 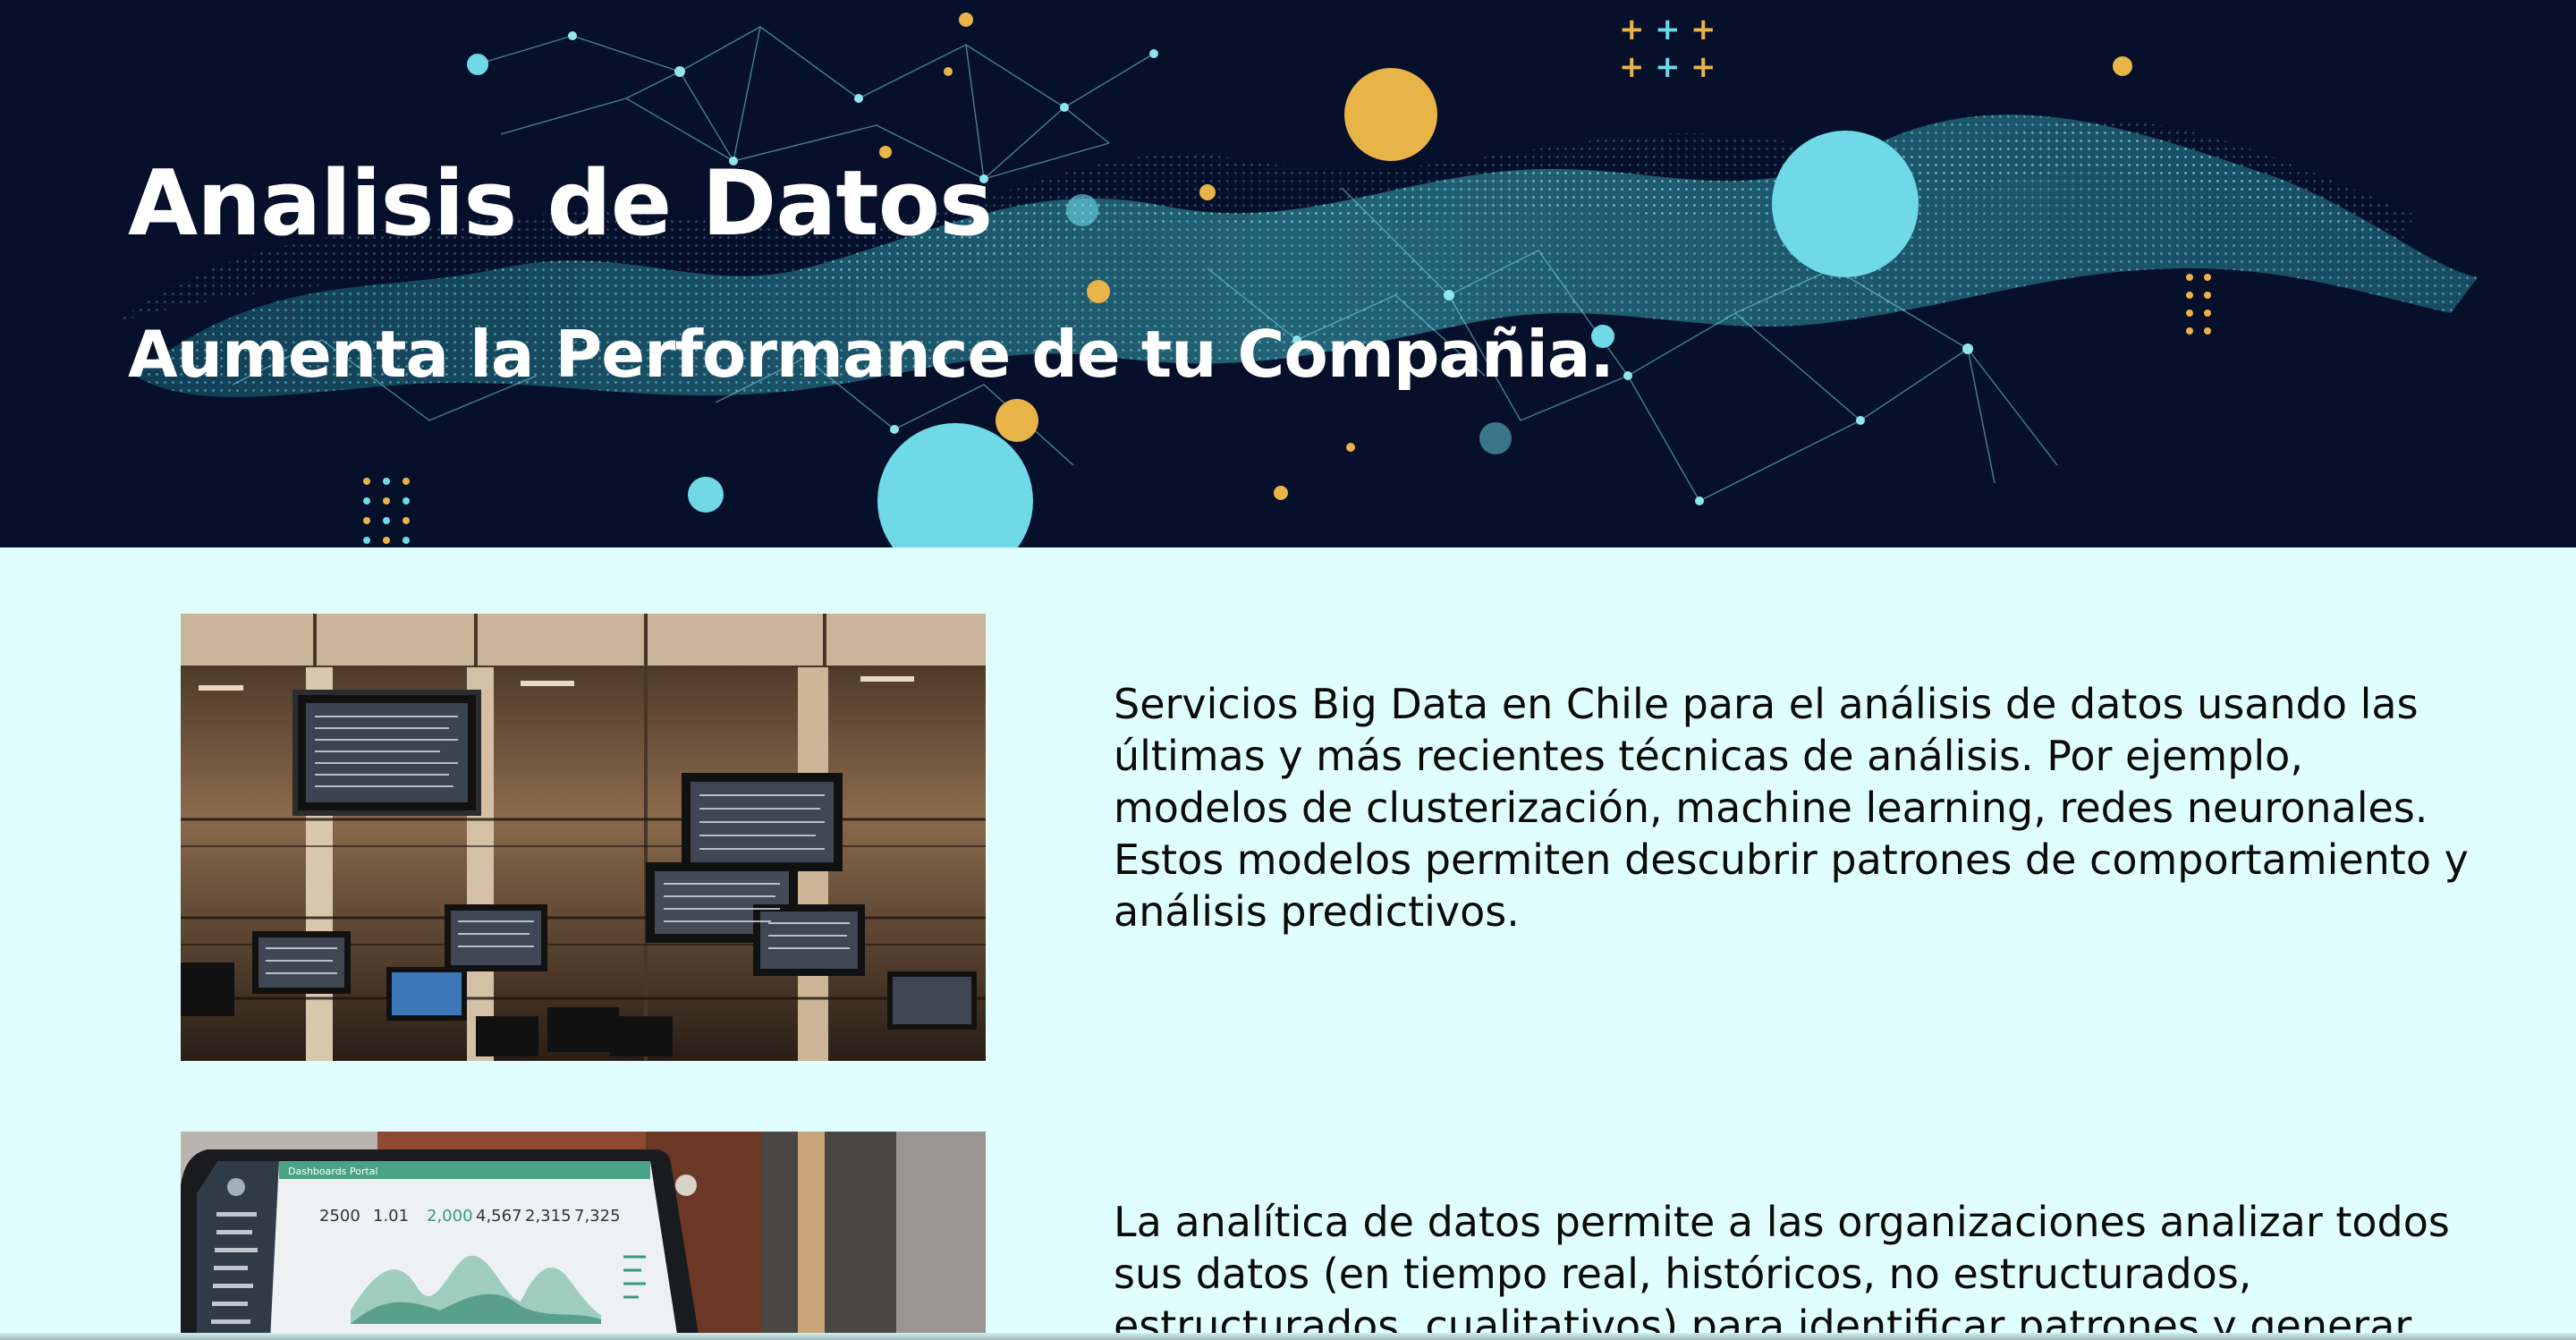 I want to click on window-bottom-edge, so click(x=1288, y=1336).